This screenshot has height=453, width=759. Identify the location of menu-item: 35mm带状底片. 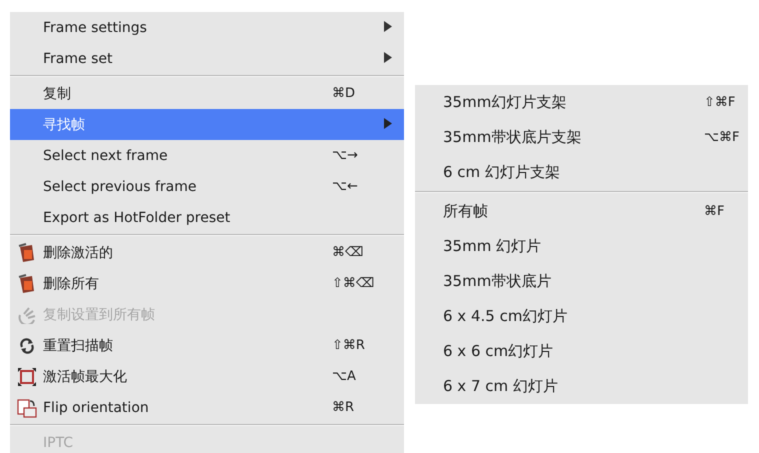
(581, 281).